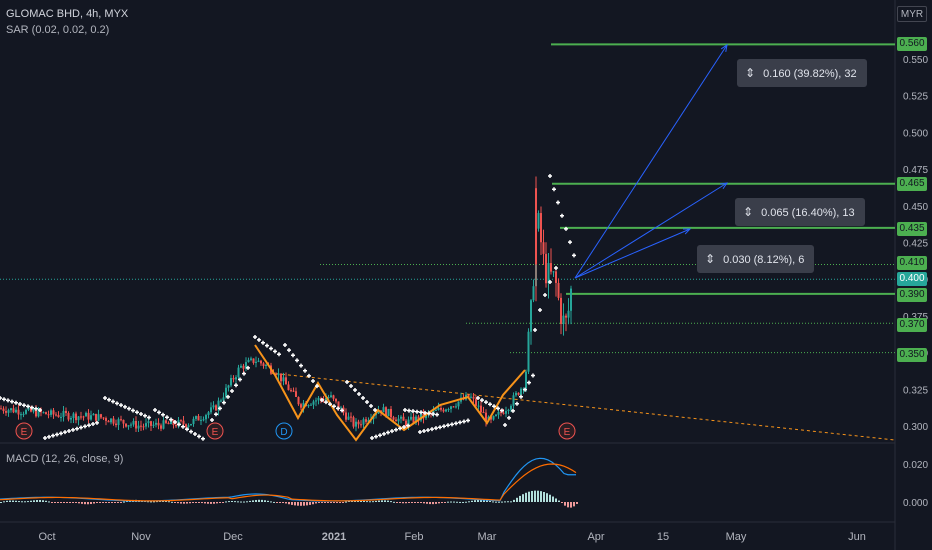 The width and height of the screenshot is (932, 550). What do you see at coordinates (64, 459) in the screenshot?
I see `macd-legend: MACD (12, 26, close, 9)` at bounding box center [64, 459].